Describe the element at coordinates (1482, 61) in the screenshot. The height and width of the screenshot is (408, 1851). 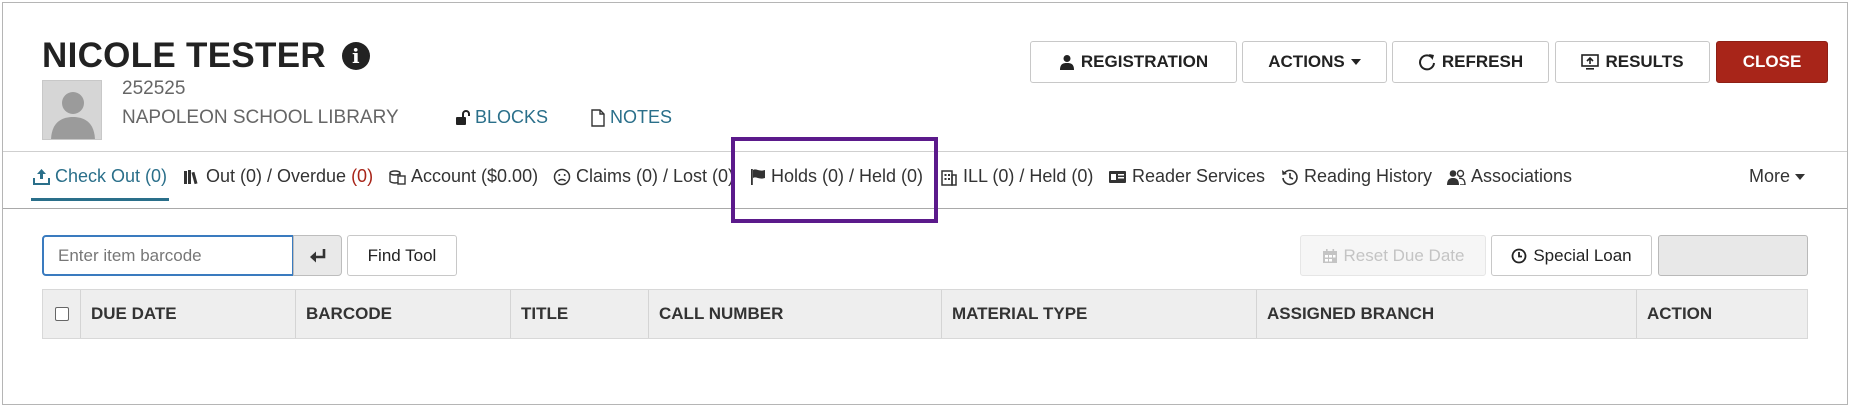
I see `refresh-label: REFRESH` at that location.